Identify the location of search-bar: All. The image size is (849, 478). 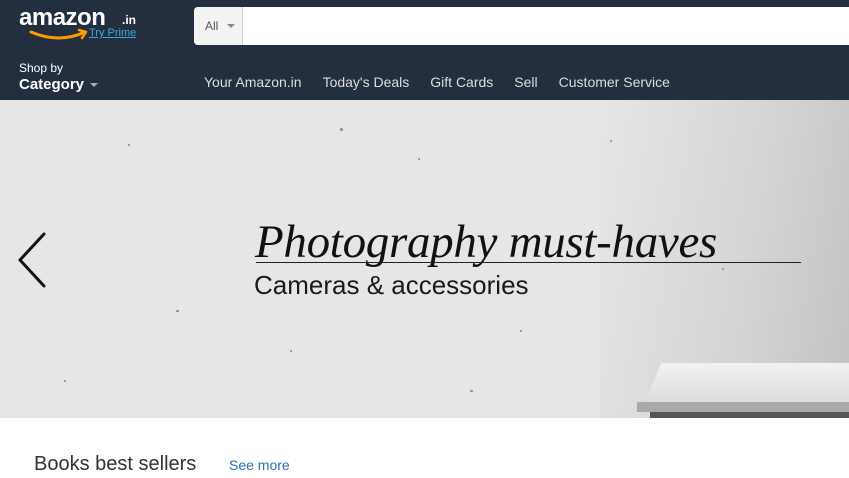
(521, 26).